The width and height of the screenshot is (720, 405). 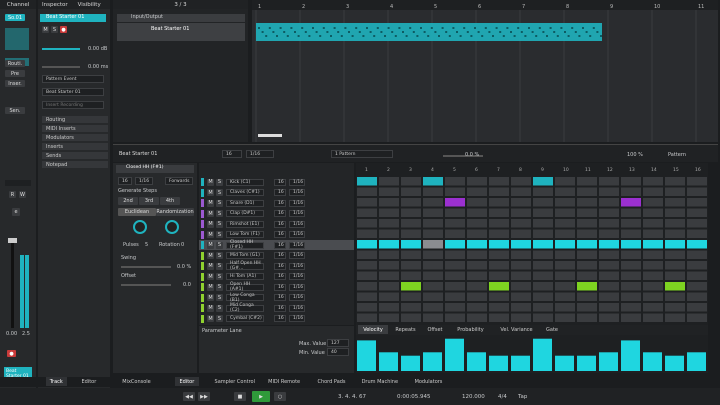 I want to click on volume-slider, so click(x=61, y=49).